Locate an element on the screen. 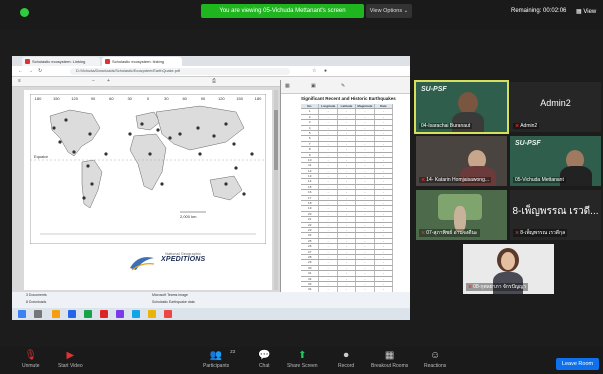  participants-button: 👥 23 Participants is located at coordinates (219, 359).